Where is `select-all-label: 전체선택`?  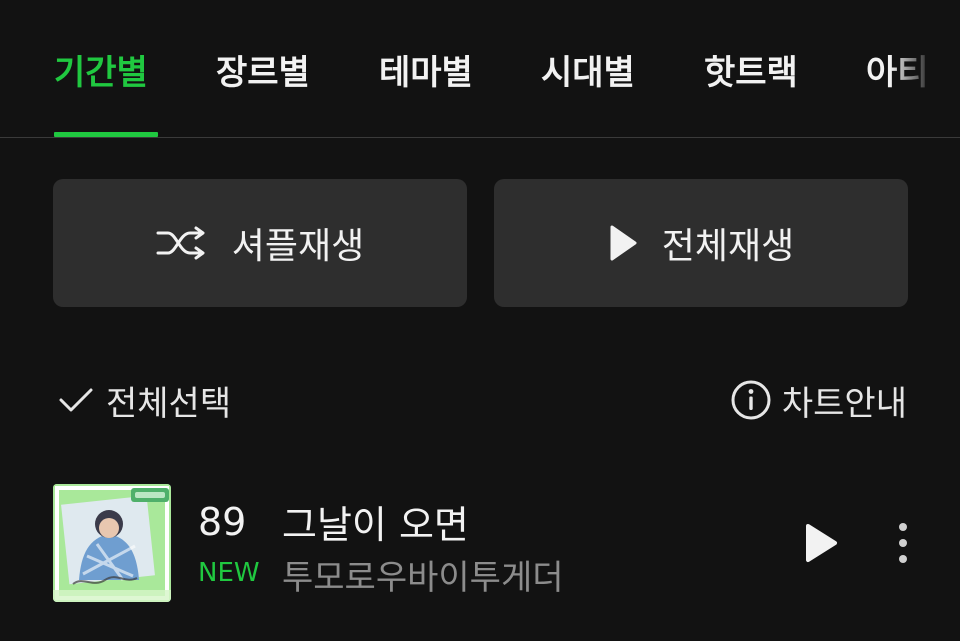
select-all-label: 전체선택 is located at coordinates (169, 403).